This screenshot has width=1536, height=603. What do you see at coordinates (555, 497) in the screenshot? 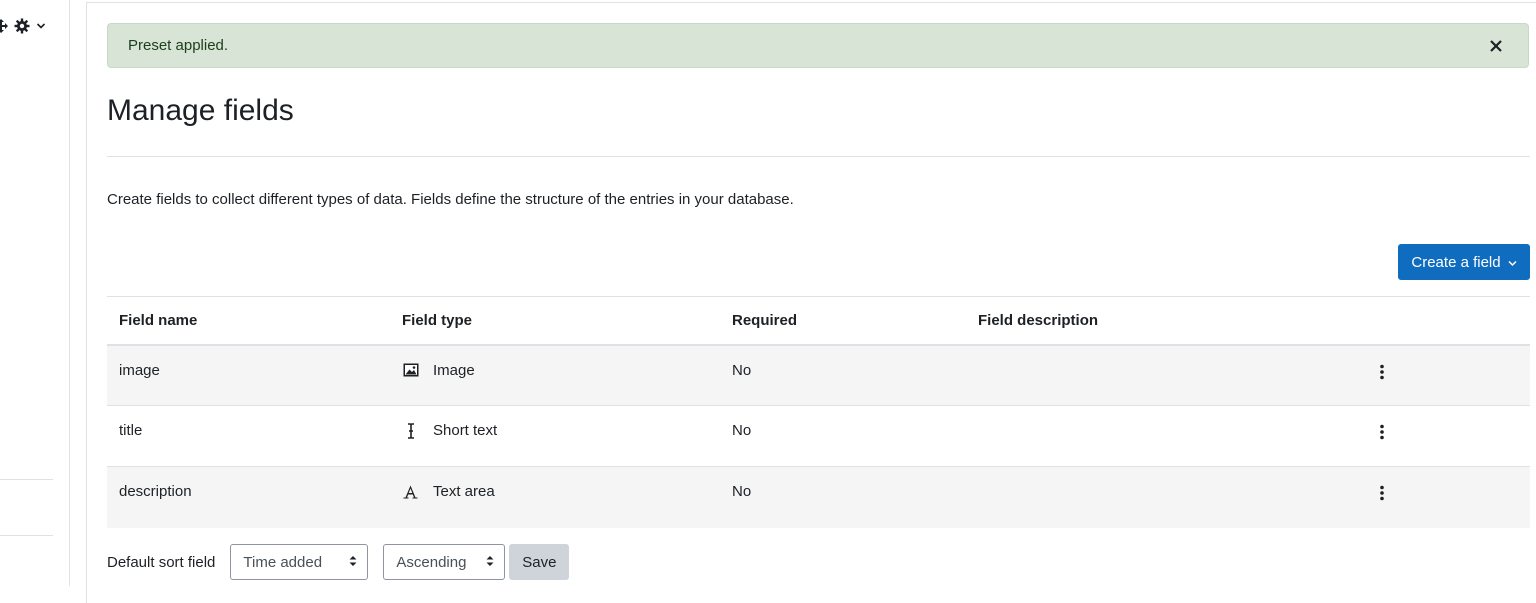
I see `field-type: Text area` at bounding box center [555, 497].